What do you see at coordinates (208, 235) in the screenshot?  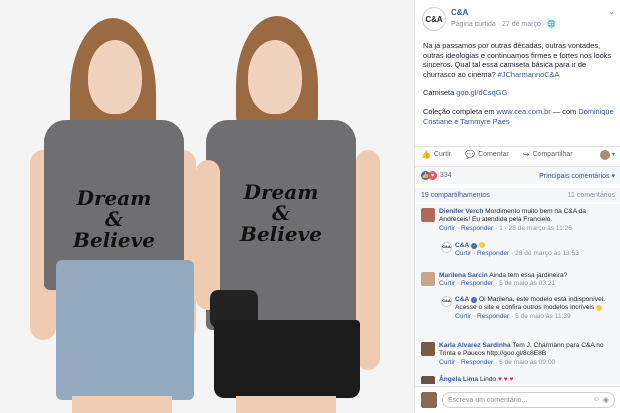 I see `model-right-arm-left` at bounding box center [208, 235].